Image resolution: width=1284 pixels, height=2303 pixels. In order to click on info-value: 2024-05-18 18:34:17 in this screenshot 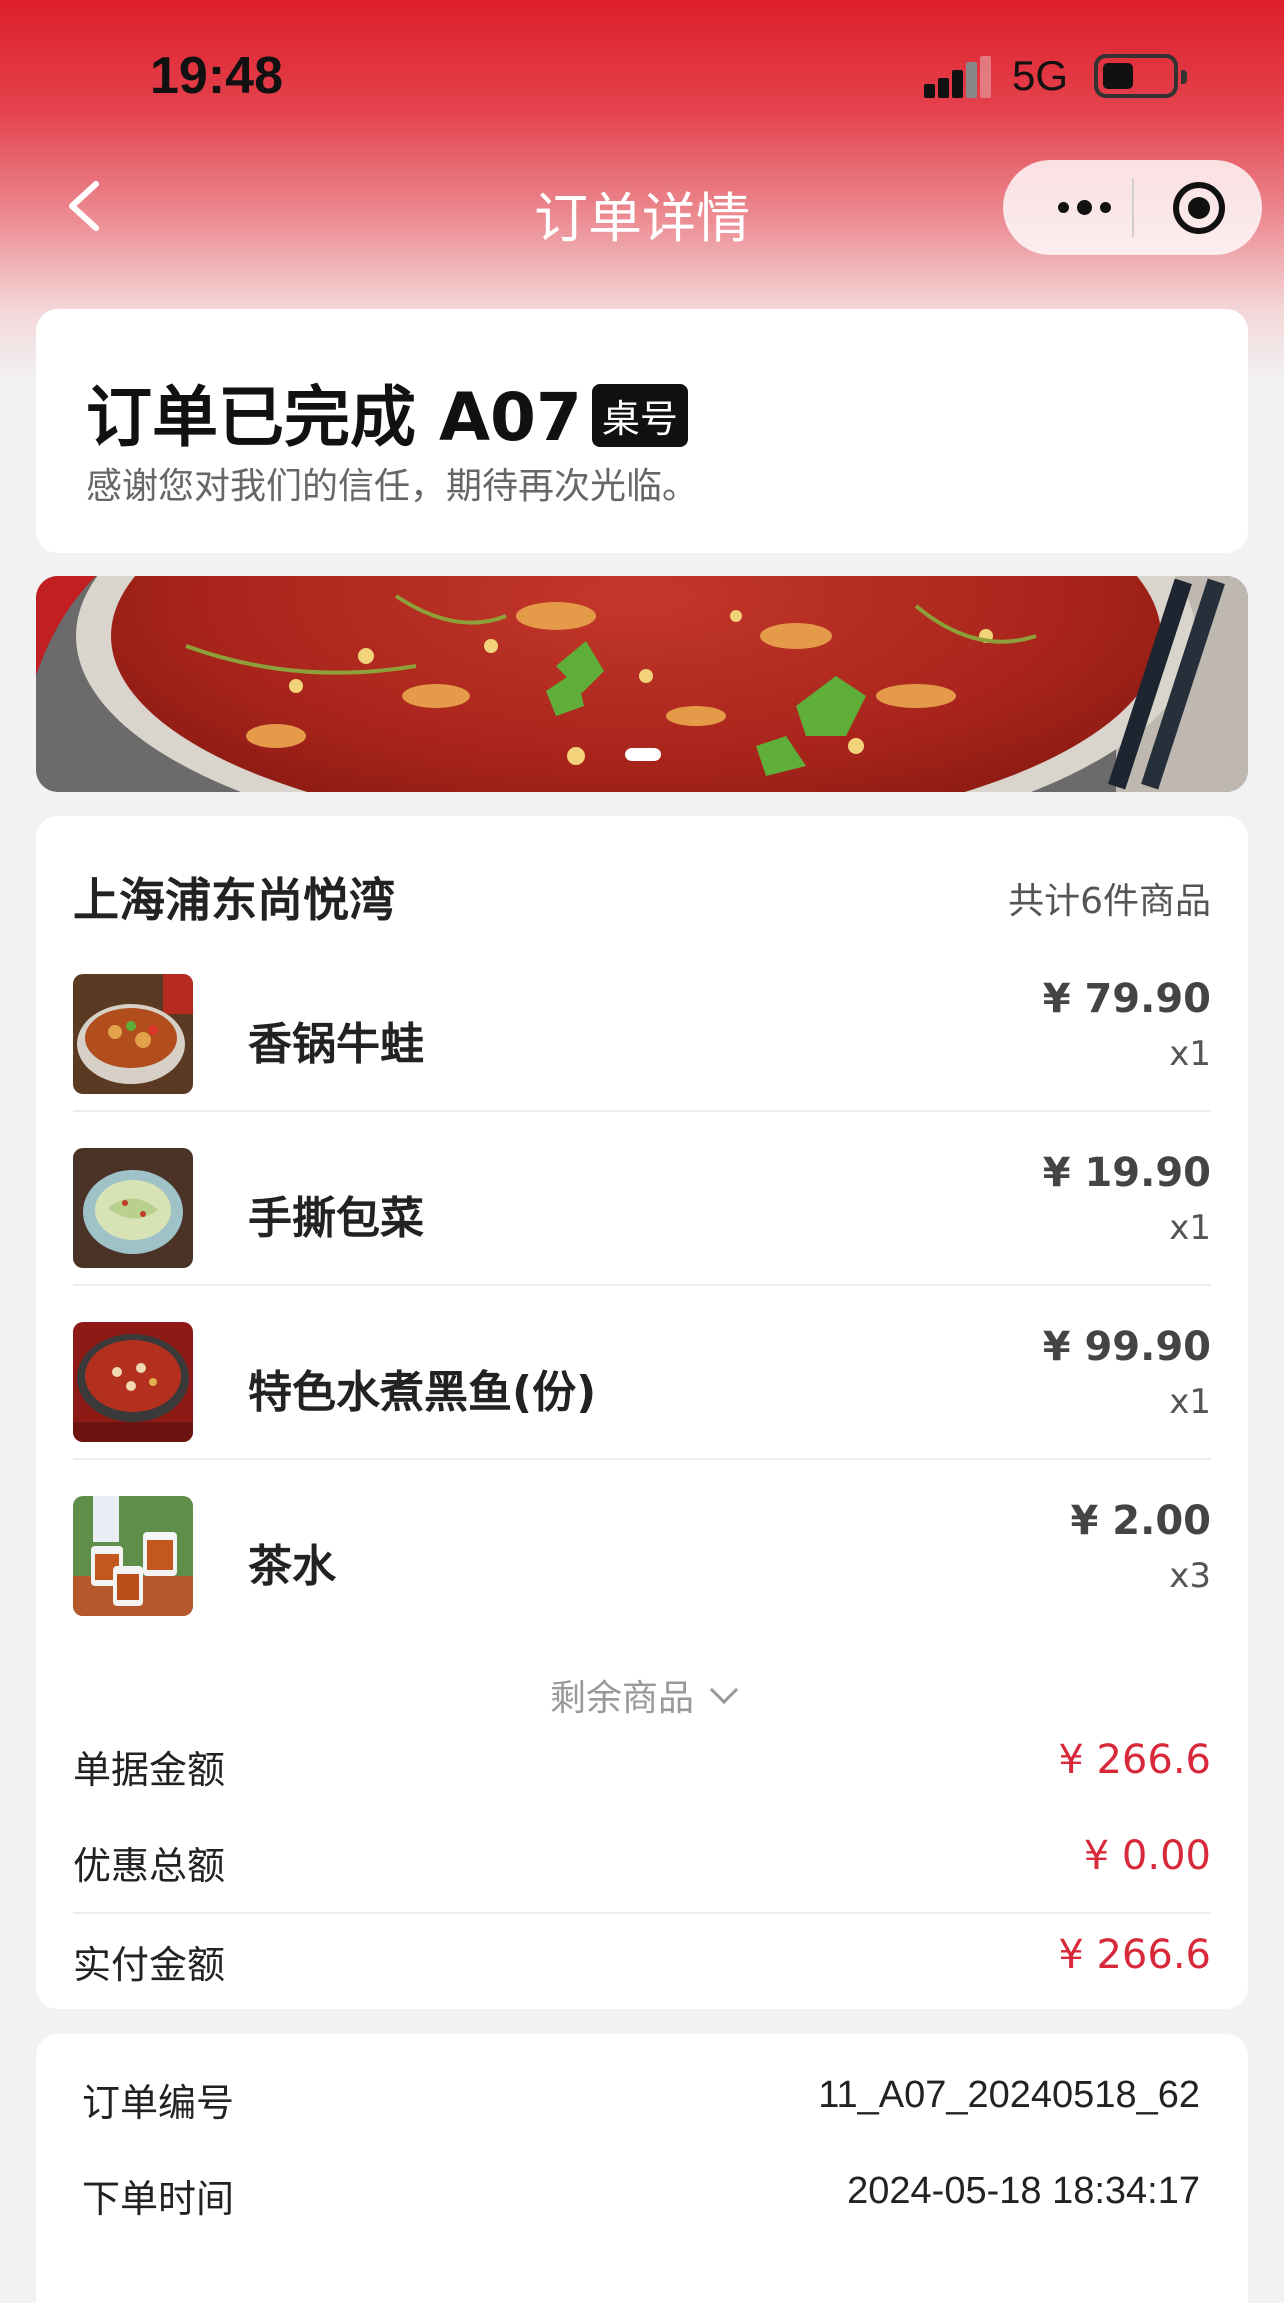, I will do `click(1023, 2191)`.